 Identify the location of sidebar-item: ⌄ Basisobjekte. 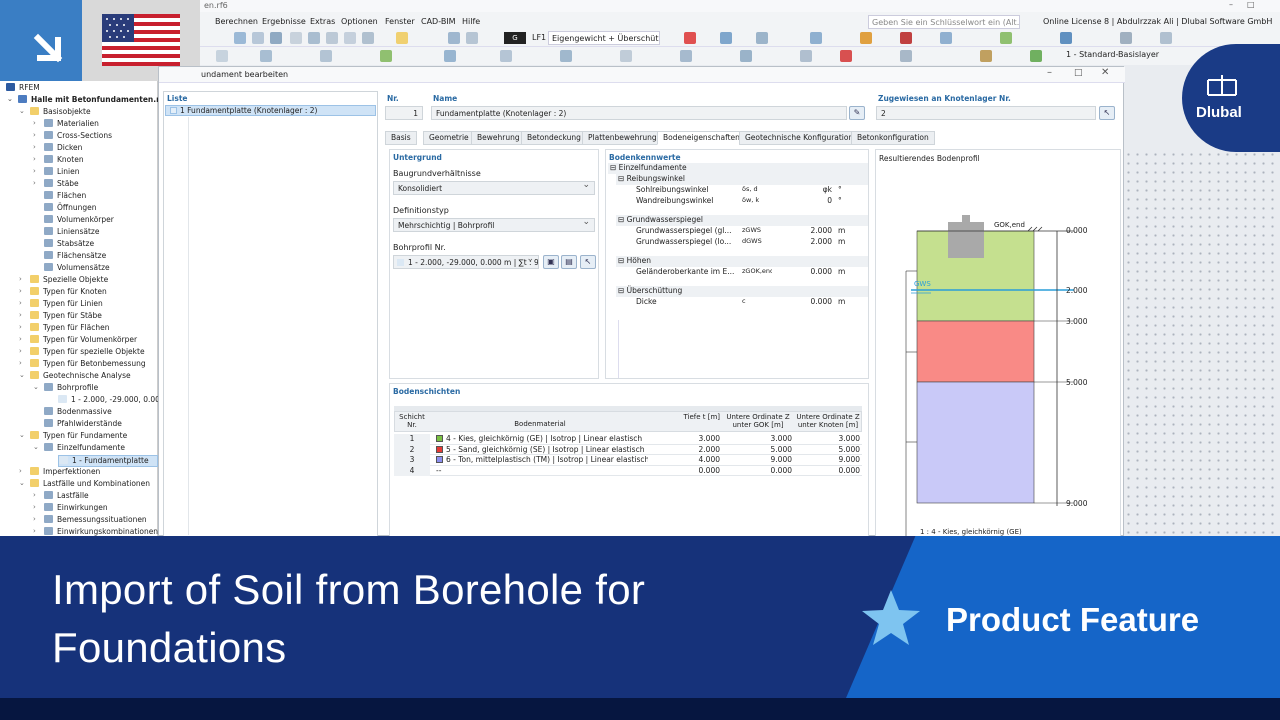
(55, 113).